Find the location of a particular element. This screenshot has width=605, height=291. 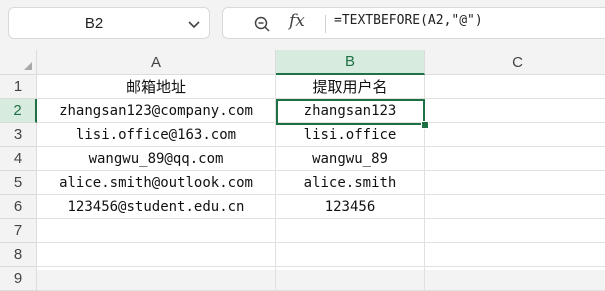

formula-input: =TEXTBEFORE(A2,"@") is located at coordinates (408, 20).